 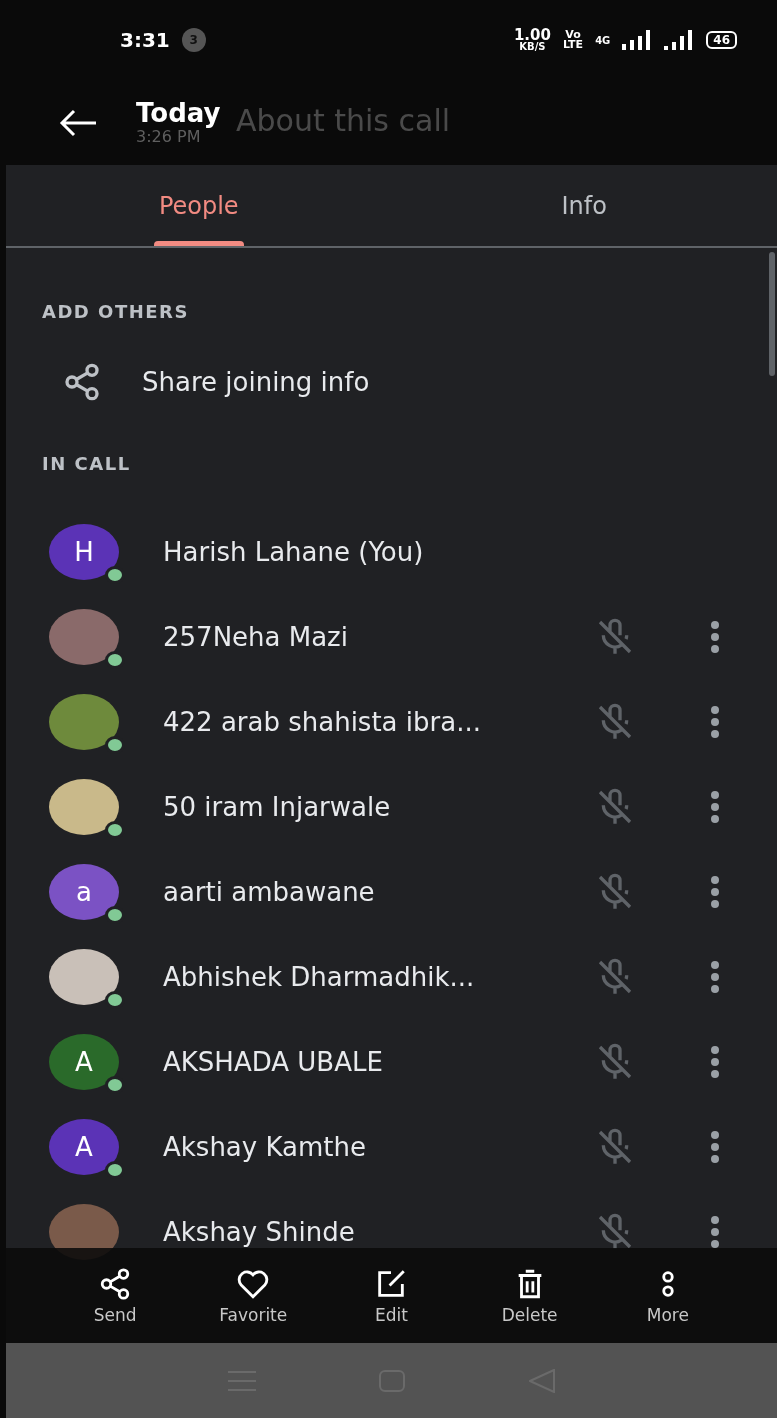 What do you see at coordinates (259, 1231) in the screenshot?
I see `participant-name: Akshay Shinde` at bounding box center [259, 1231].